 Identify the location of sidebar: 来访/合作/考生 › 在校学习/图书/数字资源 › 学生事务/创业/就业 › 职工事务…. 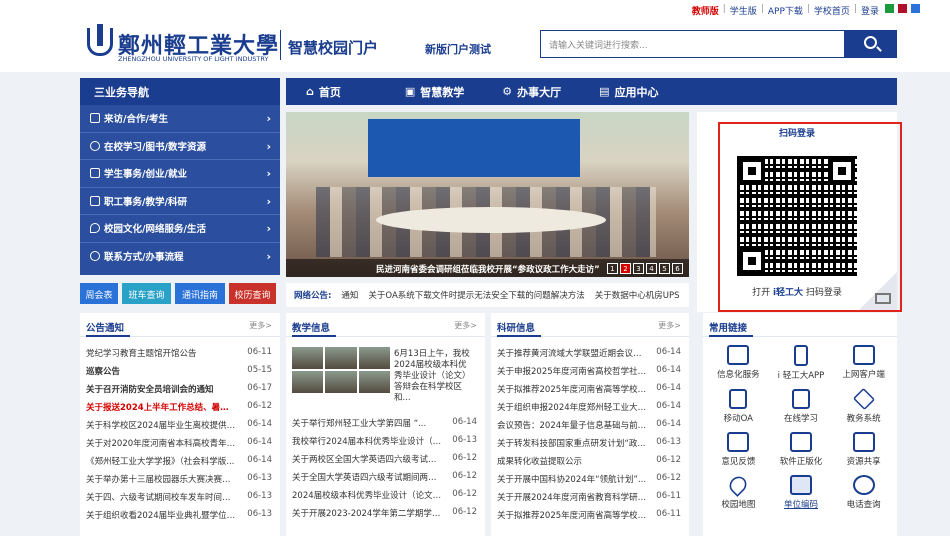
(180, 190).